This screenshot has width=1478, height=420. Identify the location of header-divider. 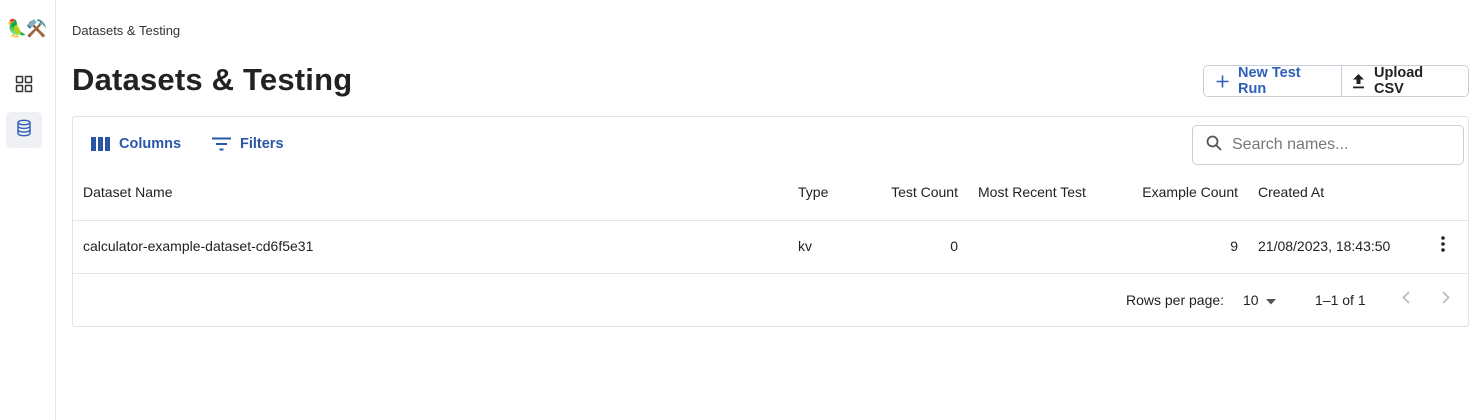
(770, 220).